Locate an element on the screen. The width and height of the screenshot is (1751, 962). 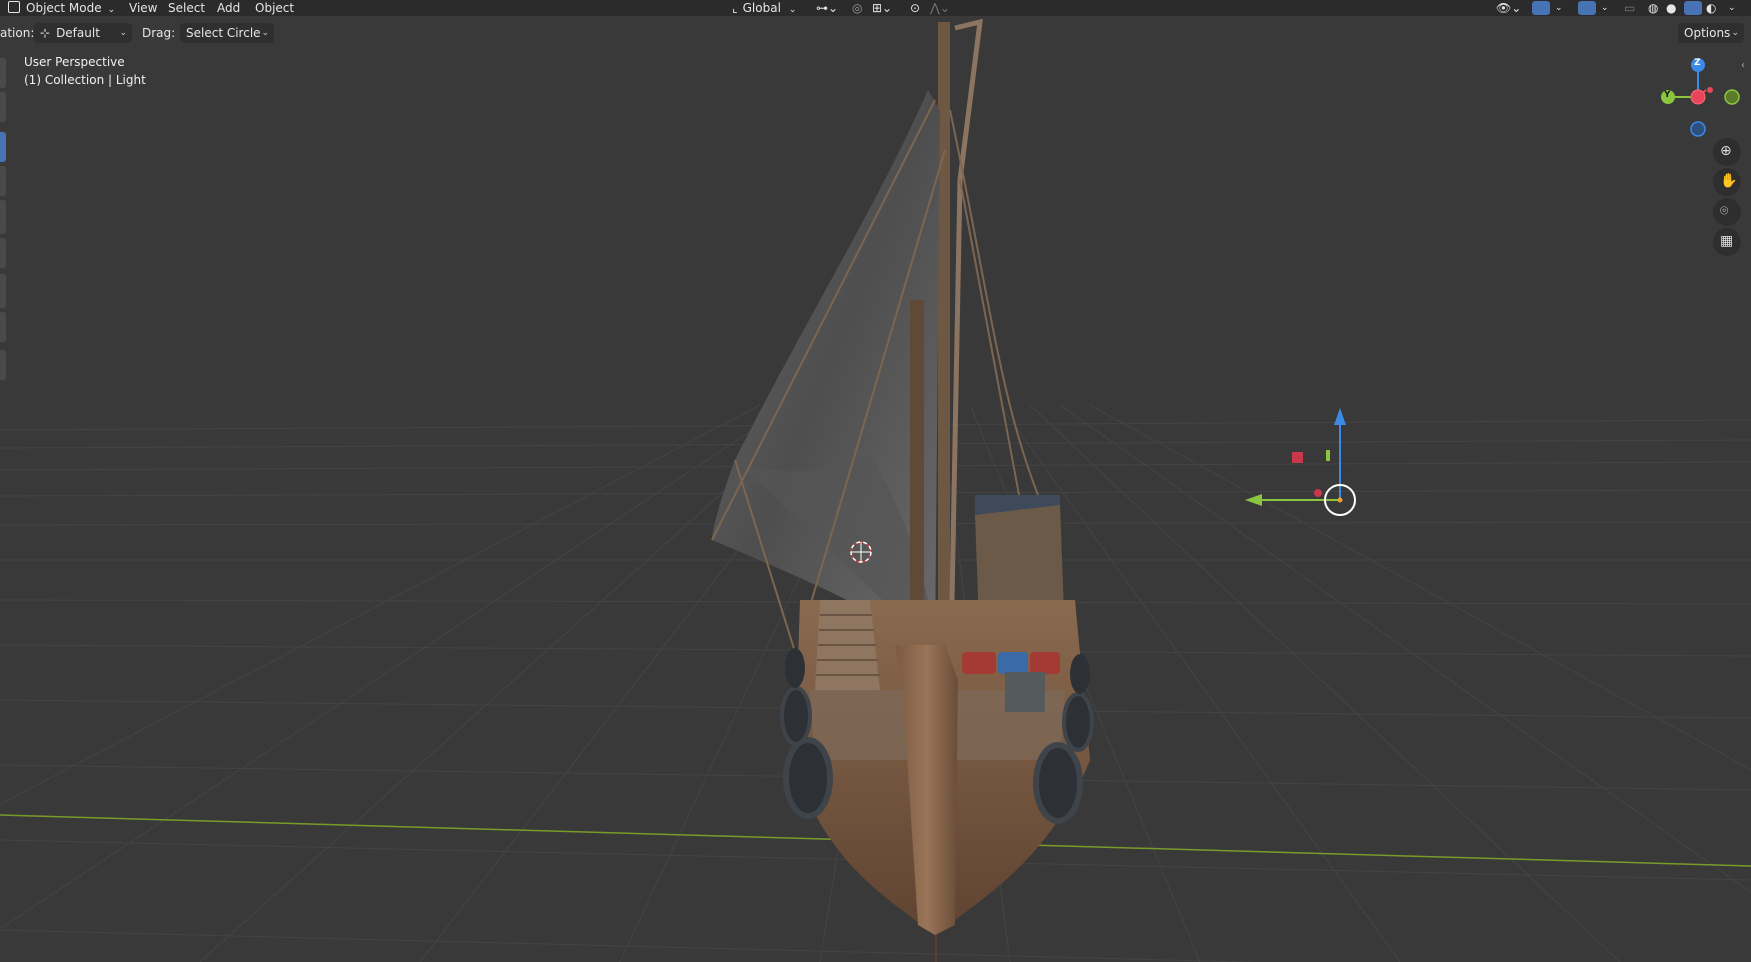
view-name: User Perspective is located at coordinates (74, 62).